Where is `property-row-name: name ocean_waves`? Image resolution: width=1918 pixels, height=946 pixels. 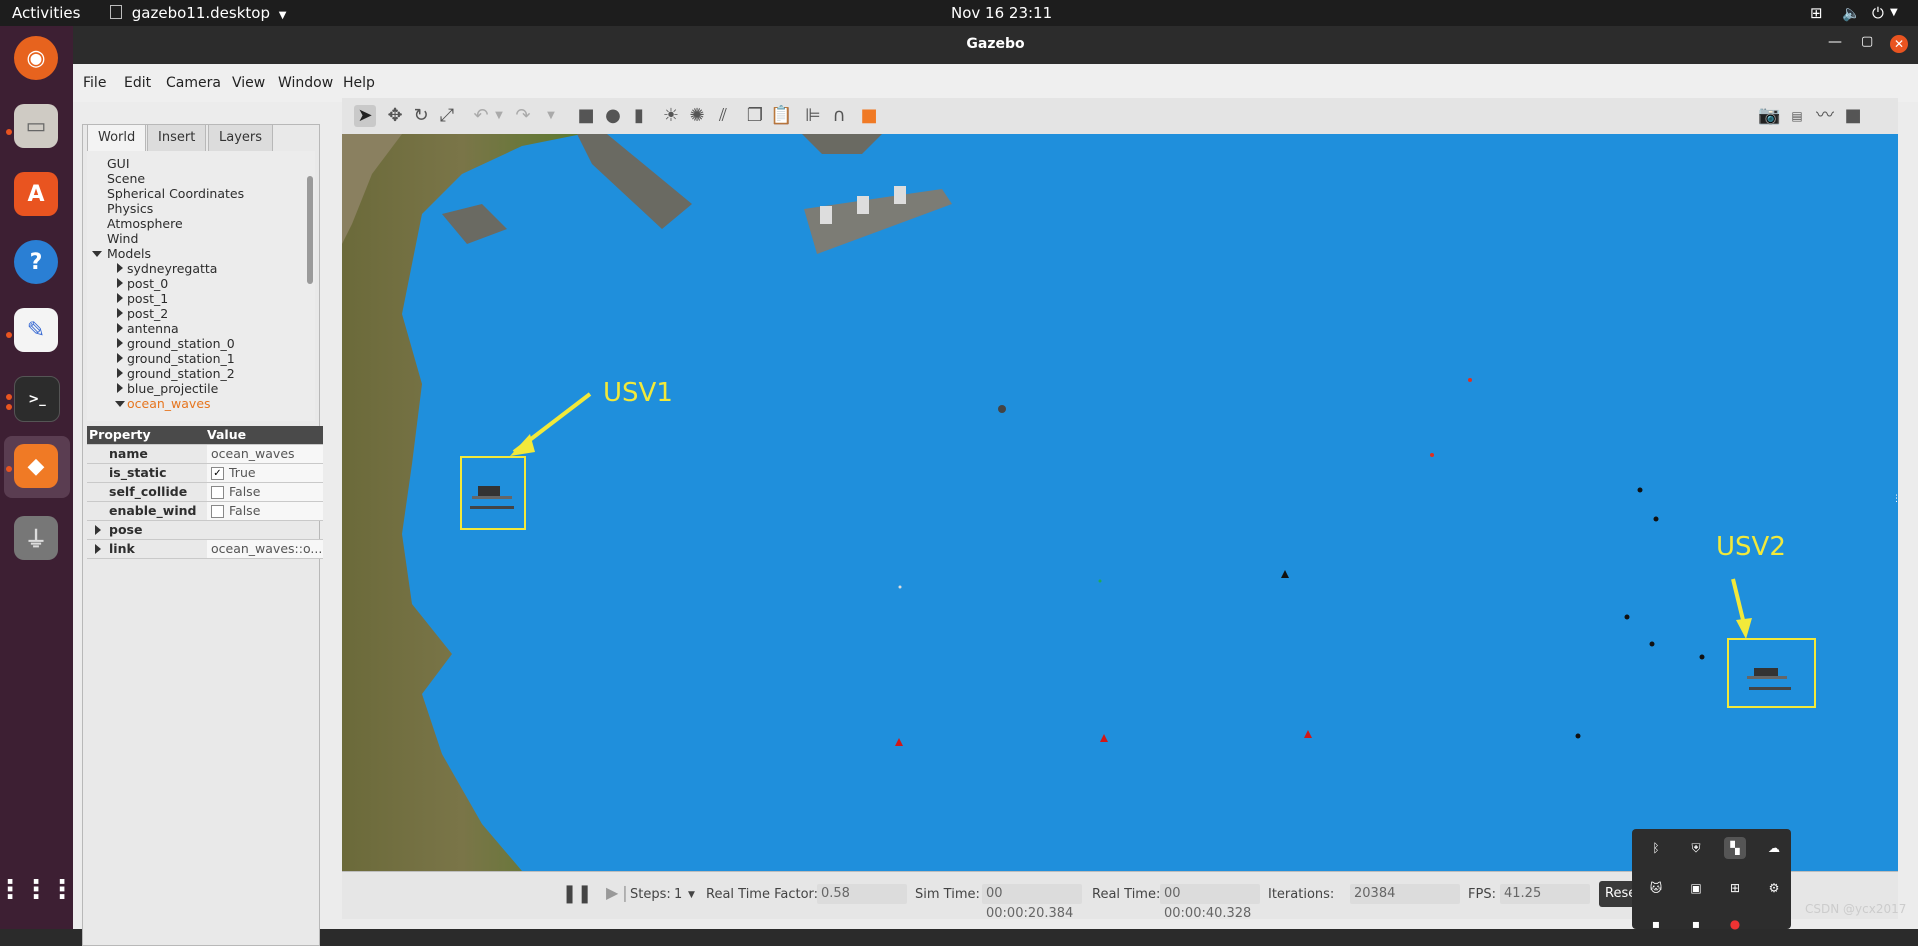
property-row-name: name ocean_waves is located at coordinates (205, 454).